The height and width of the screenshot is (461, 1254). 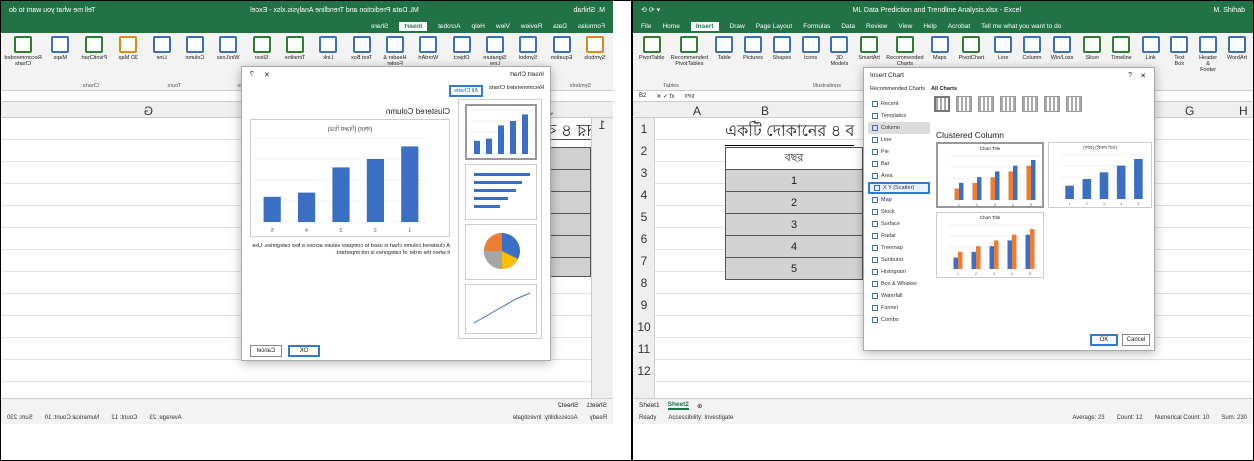 I want to click on formula-input: বছর, so click(x=689, y=96).